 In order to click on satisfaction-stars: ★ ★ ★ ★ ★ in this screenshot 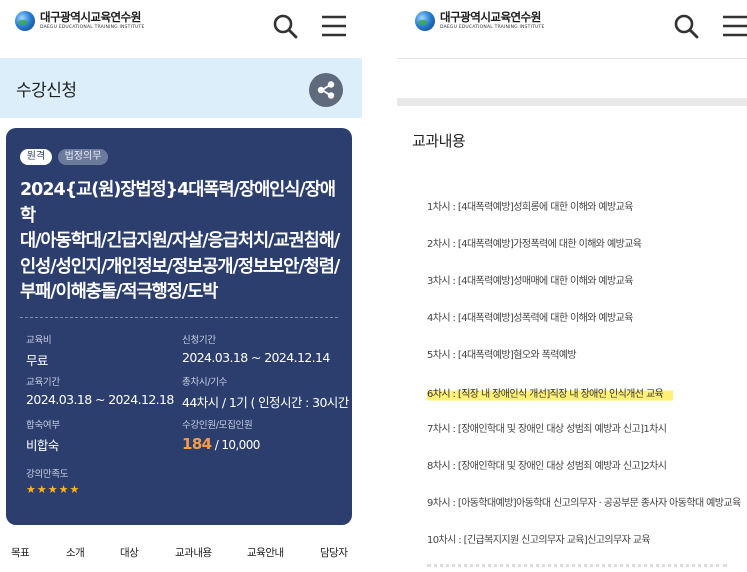, I will do `click(52, 489)`.